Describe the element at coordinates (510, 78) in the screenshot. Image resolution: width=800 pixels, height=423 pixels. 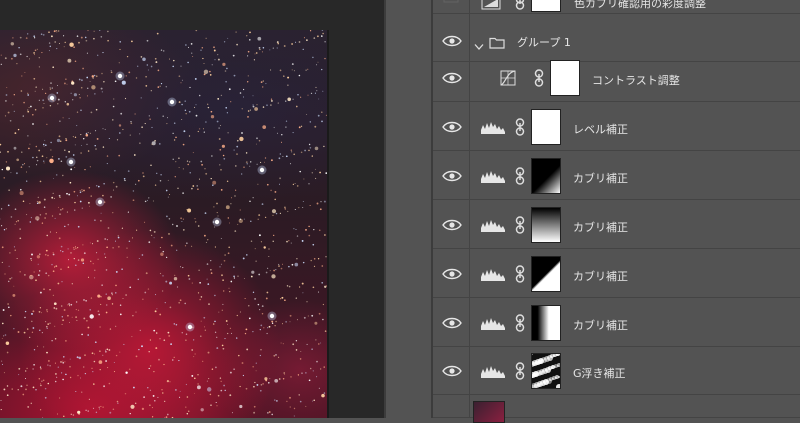
I see `curves-adjustment-icon` at that location.